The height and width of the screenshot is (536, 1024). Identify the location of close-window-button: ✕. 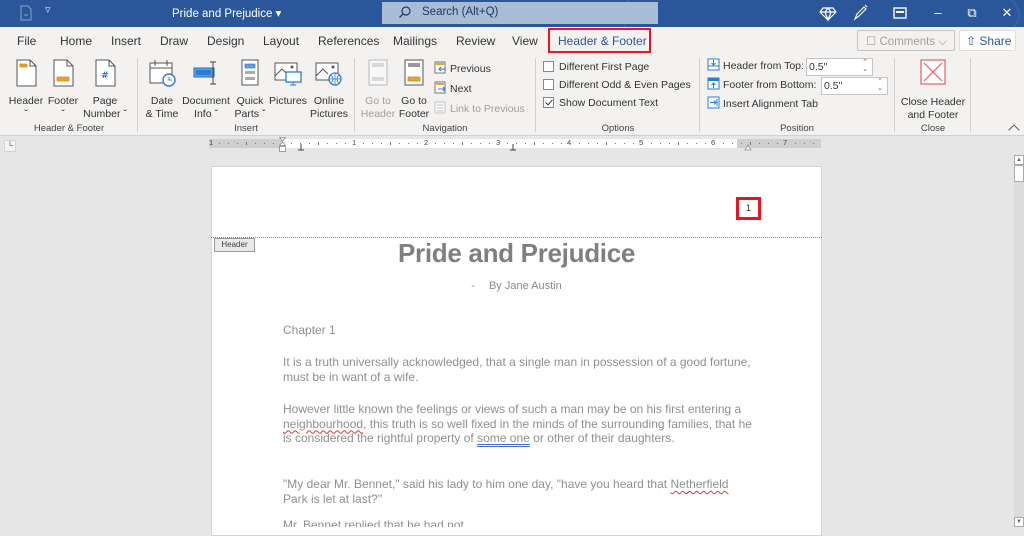
(1007, 13).